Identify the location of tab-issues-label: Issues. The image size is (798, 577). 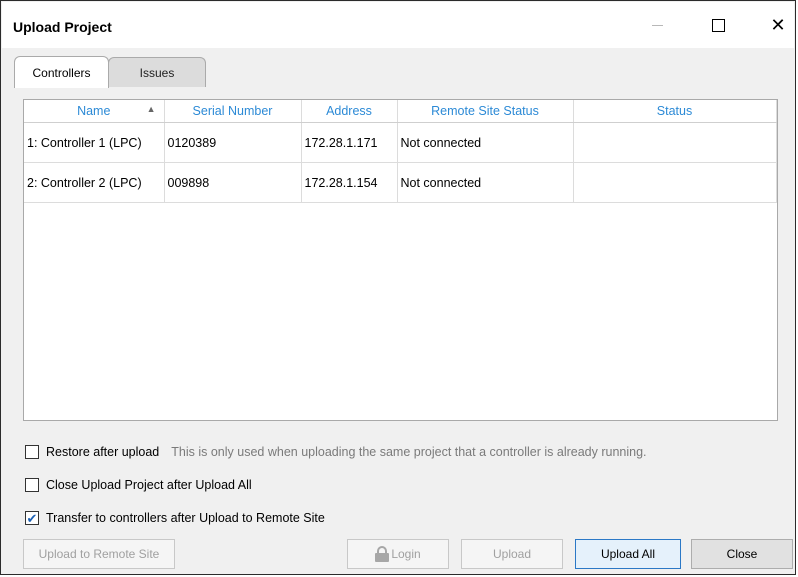
(157, 72).